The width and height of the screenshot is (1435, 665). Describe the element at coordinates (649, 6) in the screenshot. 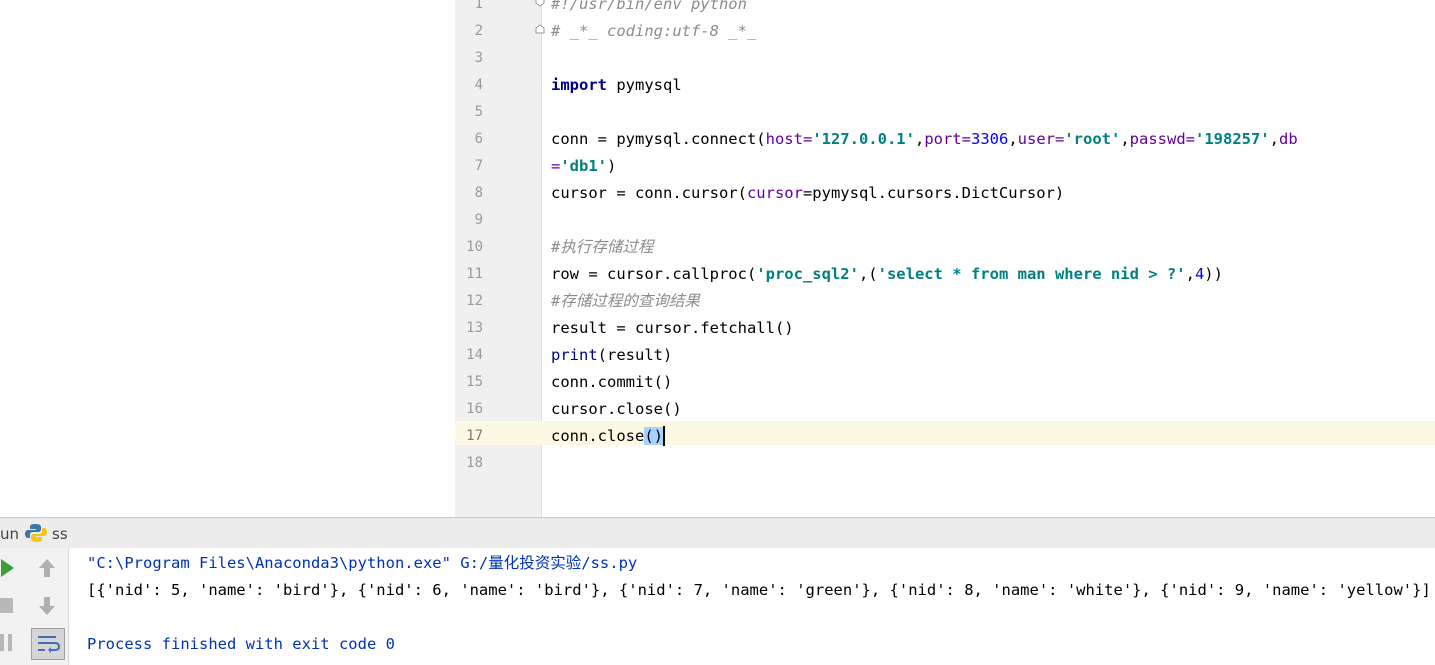

I see `code-line-1: #!/usr/bin/env python` at that location.